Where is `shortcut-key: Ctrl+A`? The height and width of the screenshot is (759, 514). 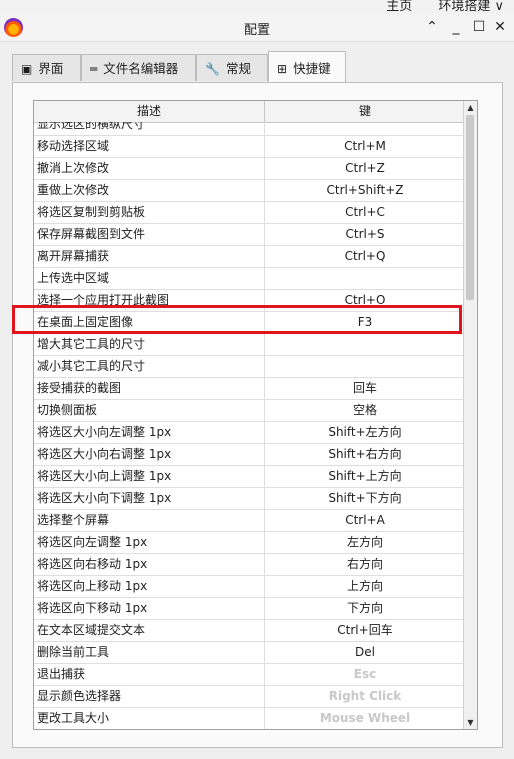 shortcut-key: Ctrl+A is located at coordinates (365, 520).